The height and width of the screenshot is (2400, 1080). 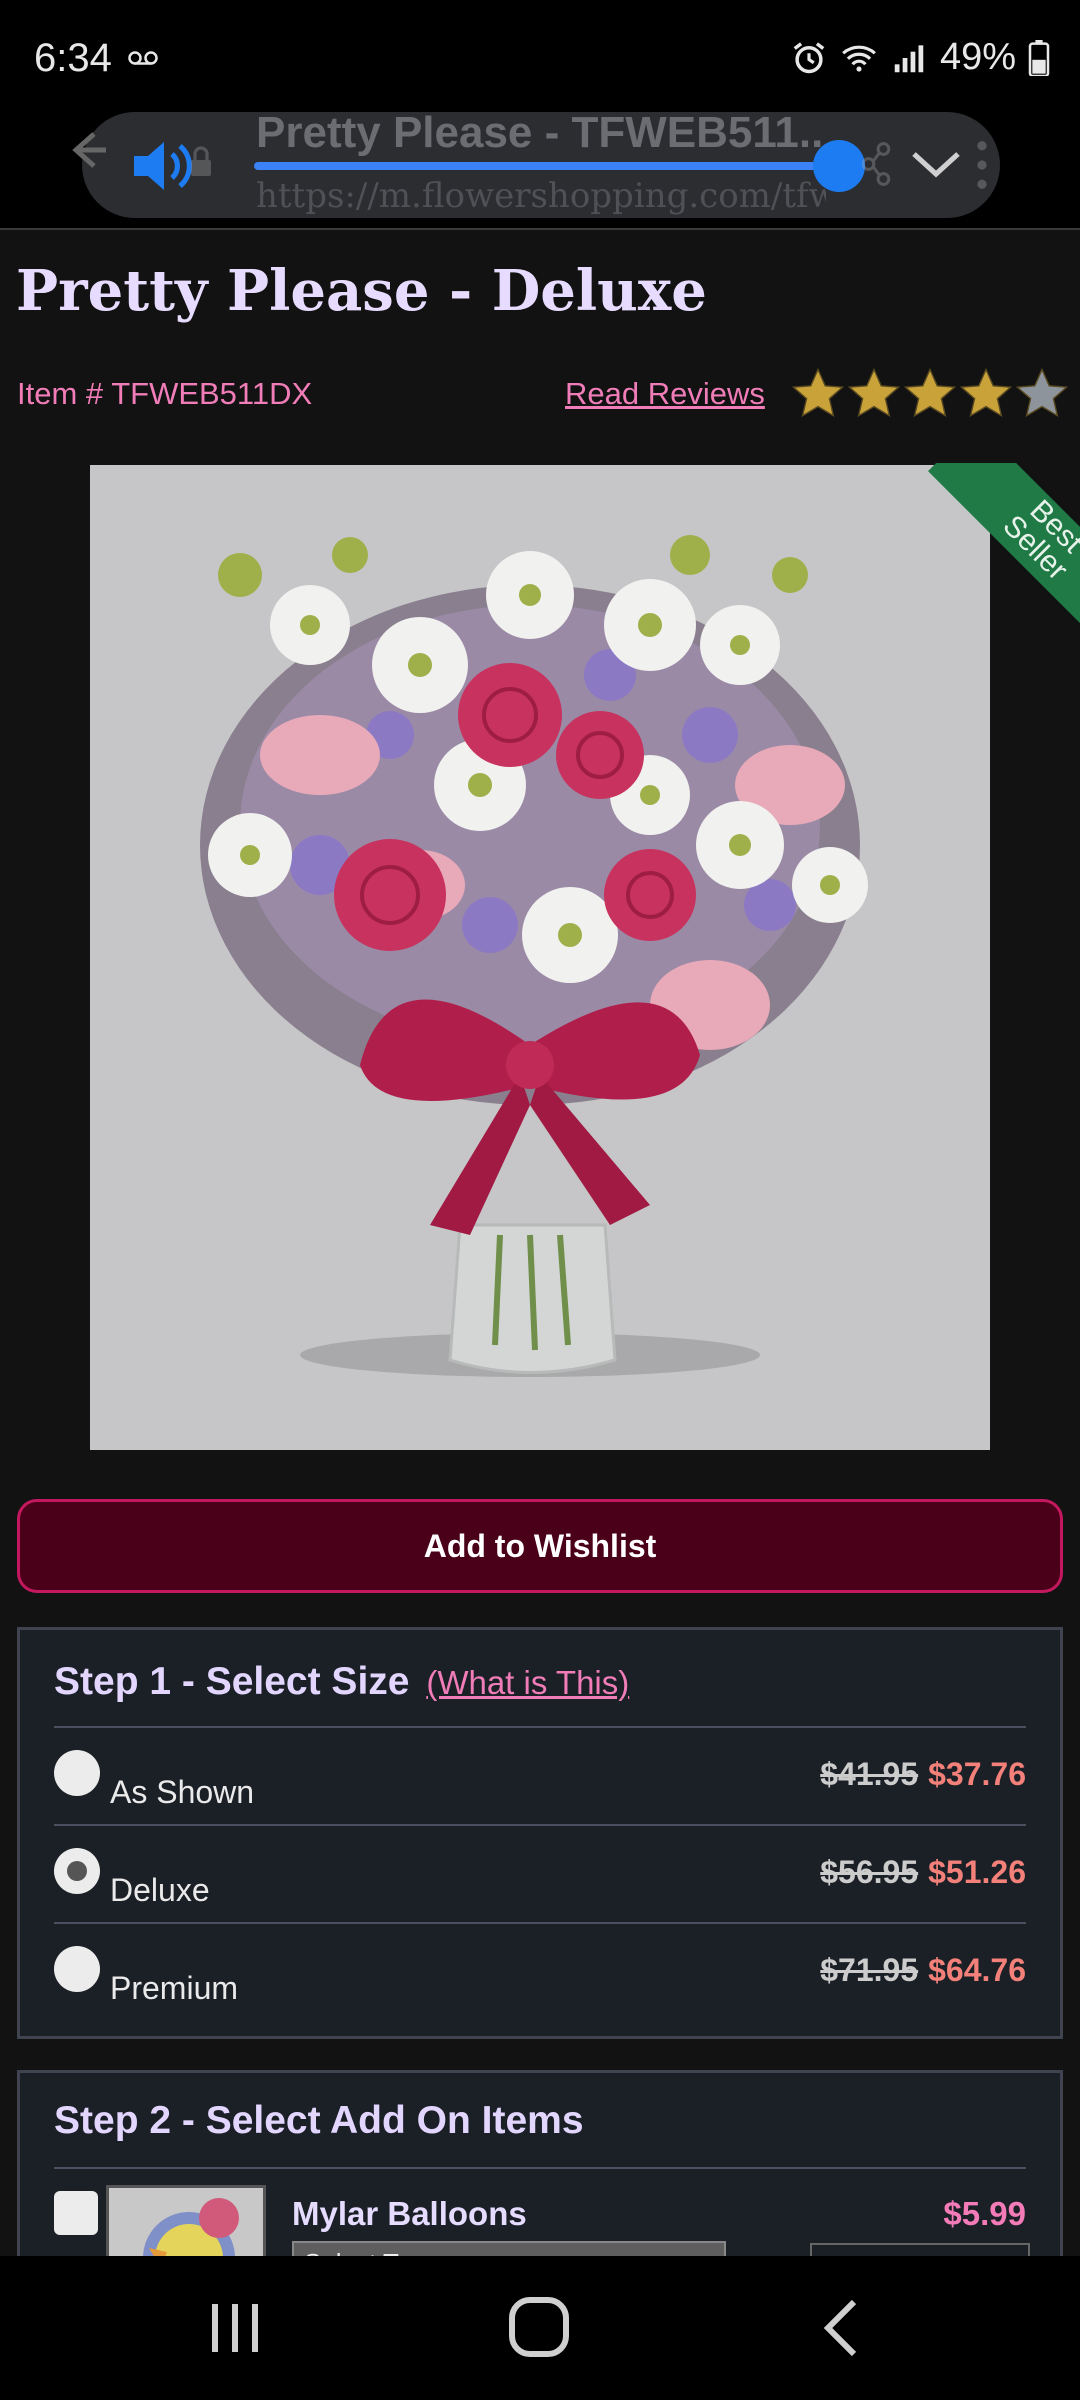 I want to click on system-navigation-bar, so click(x=540, y=2328).